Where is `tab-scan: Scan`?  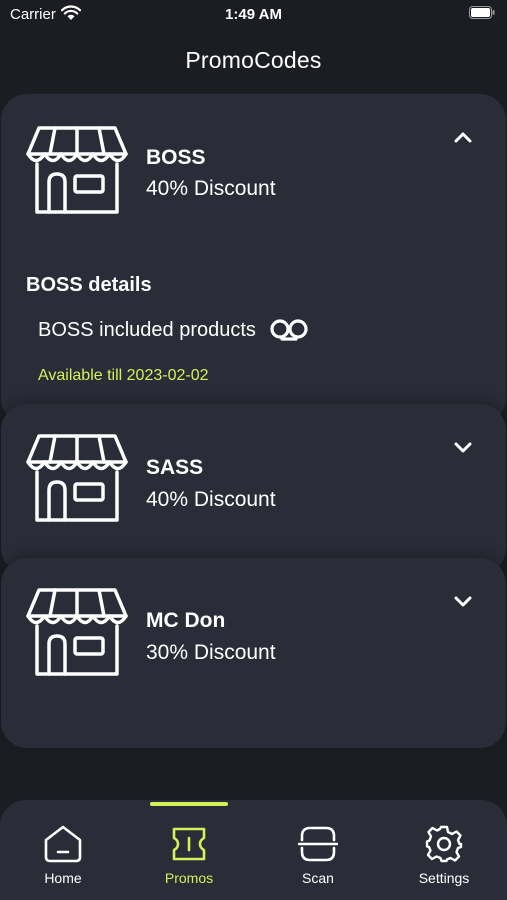
tab-scan: Scan is located at coordinates (318, 850).